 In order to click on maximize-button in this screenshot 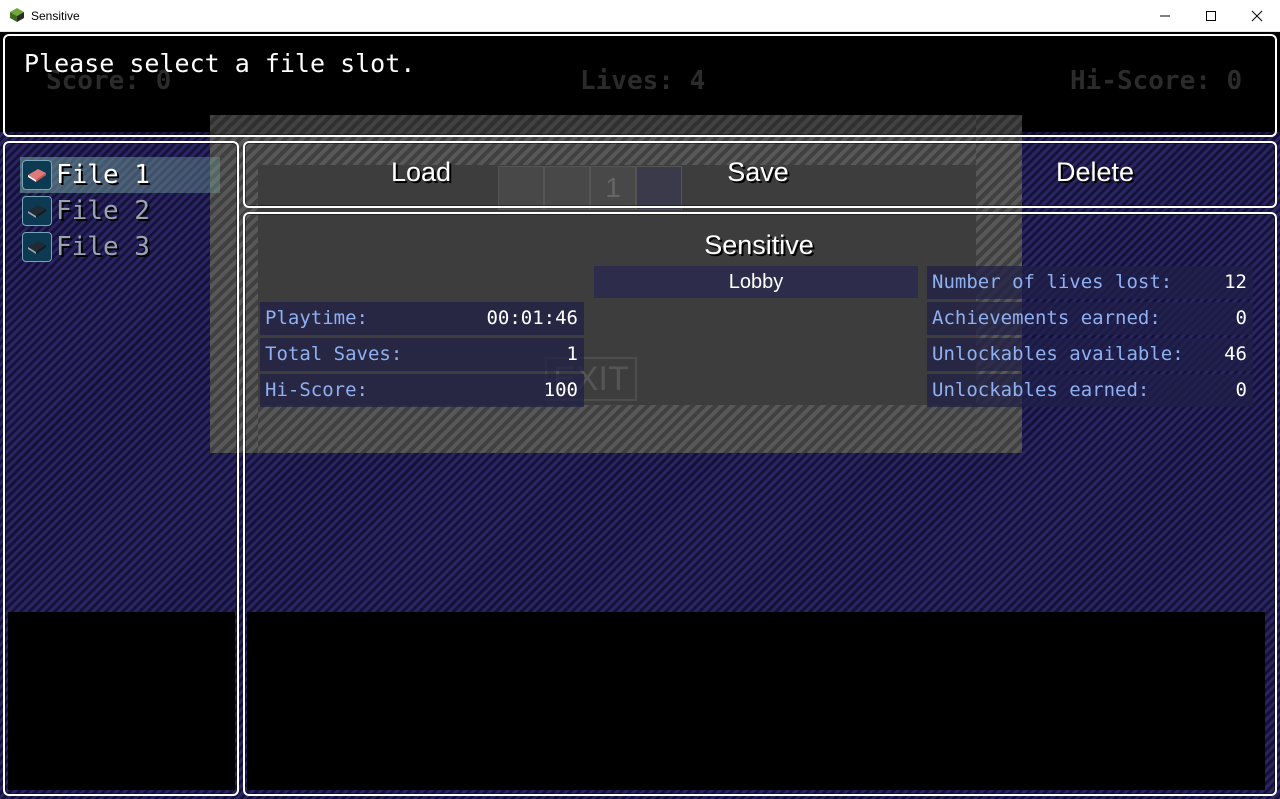, I will do `click(1211, 15)`.